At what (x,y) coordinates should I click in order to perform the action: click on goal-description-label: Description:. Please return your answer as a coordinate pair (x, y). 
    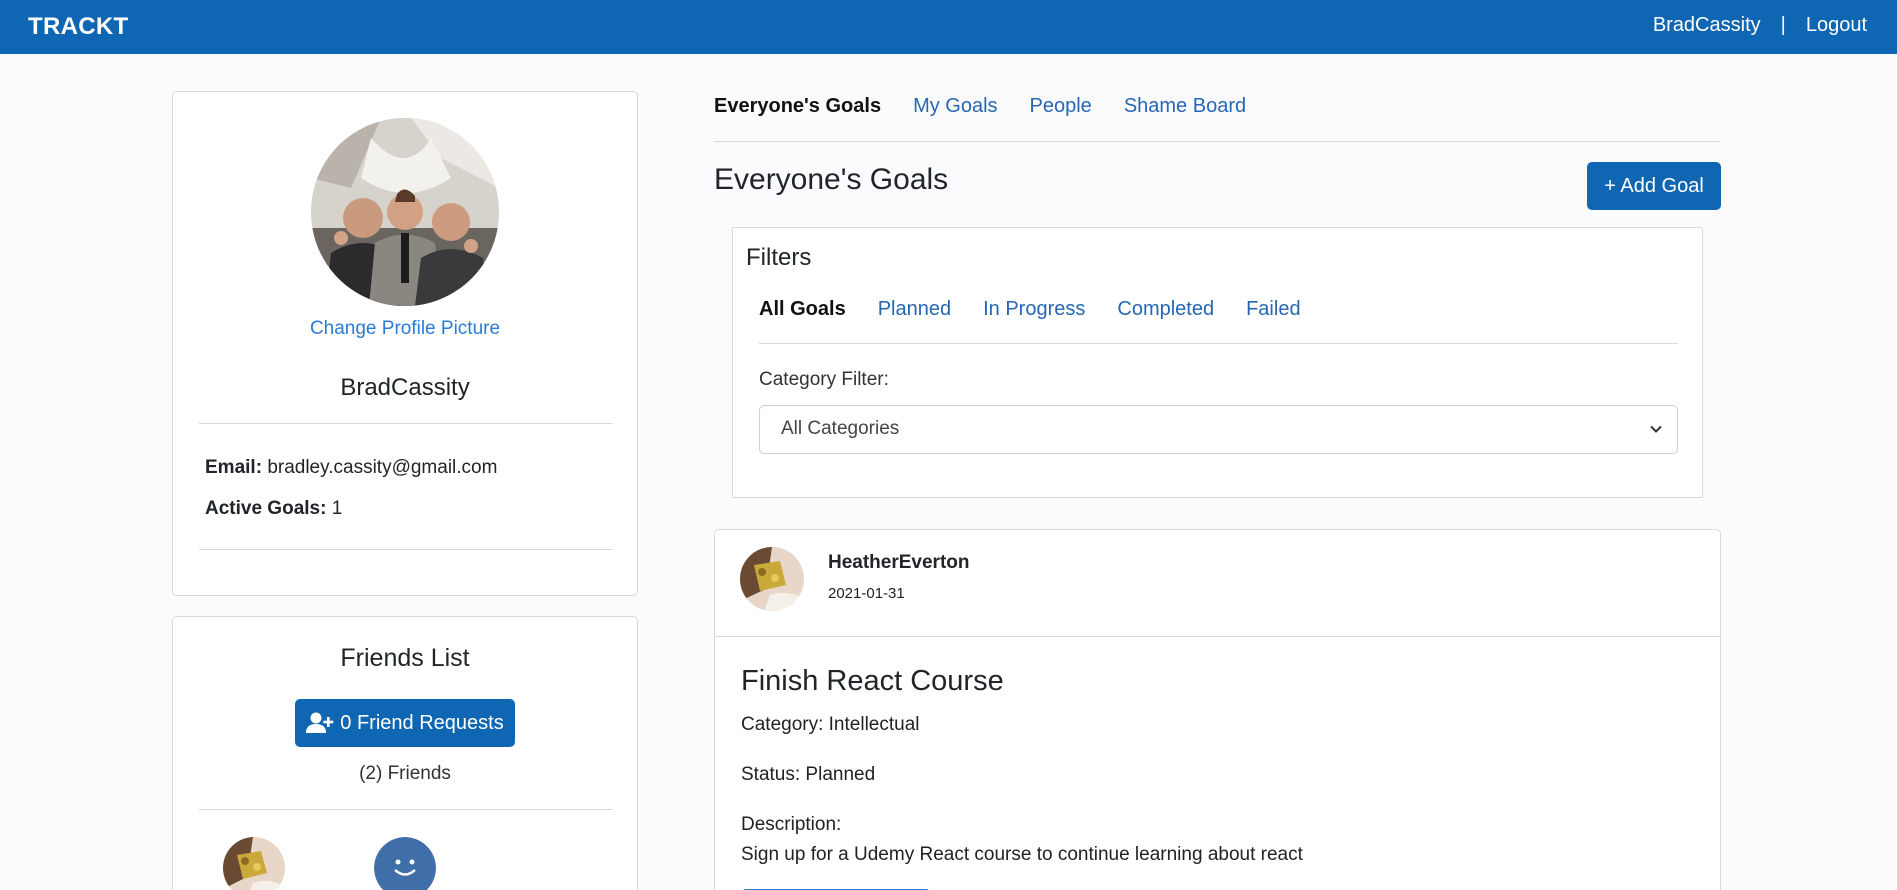
    Looking at the image, I should click on (791, 824).